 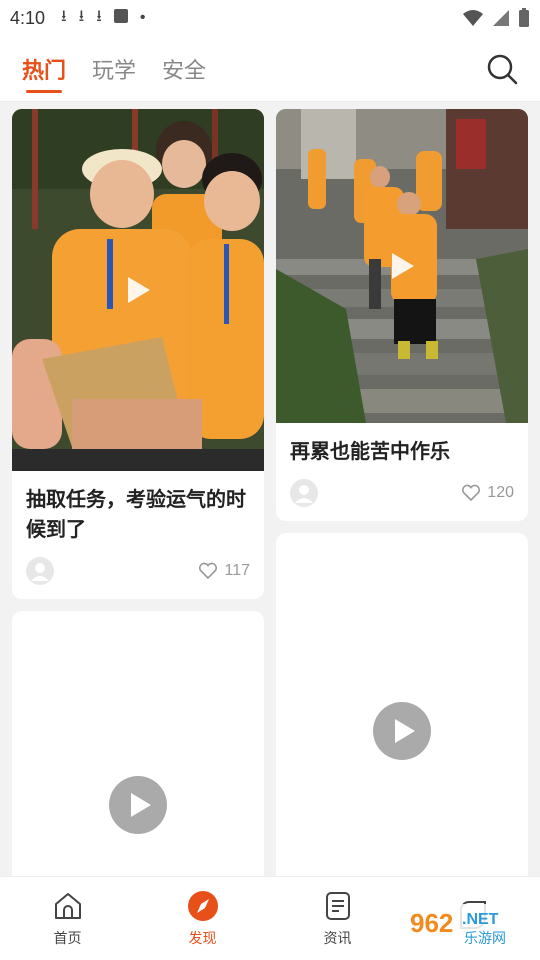 I want to click on watermark-number: 962, so click(x=431, y=923).